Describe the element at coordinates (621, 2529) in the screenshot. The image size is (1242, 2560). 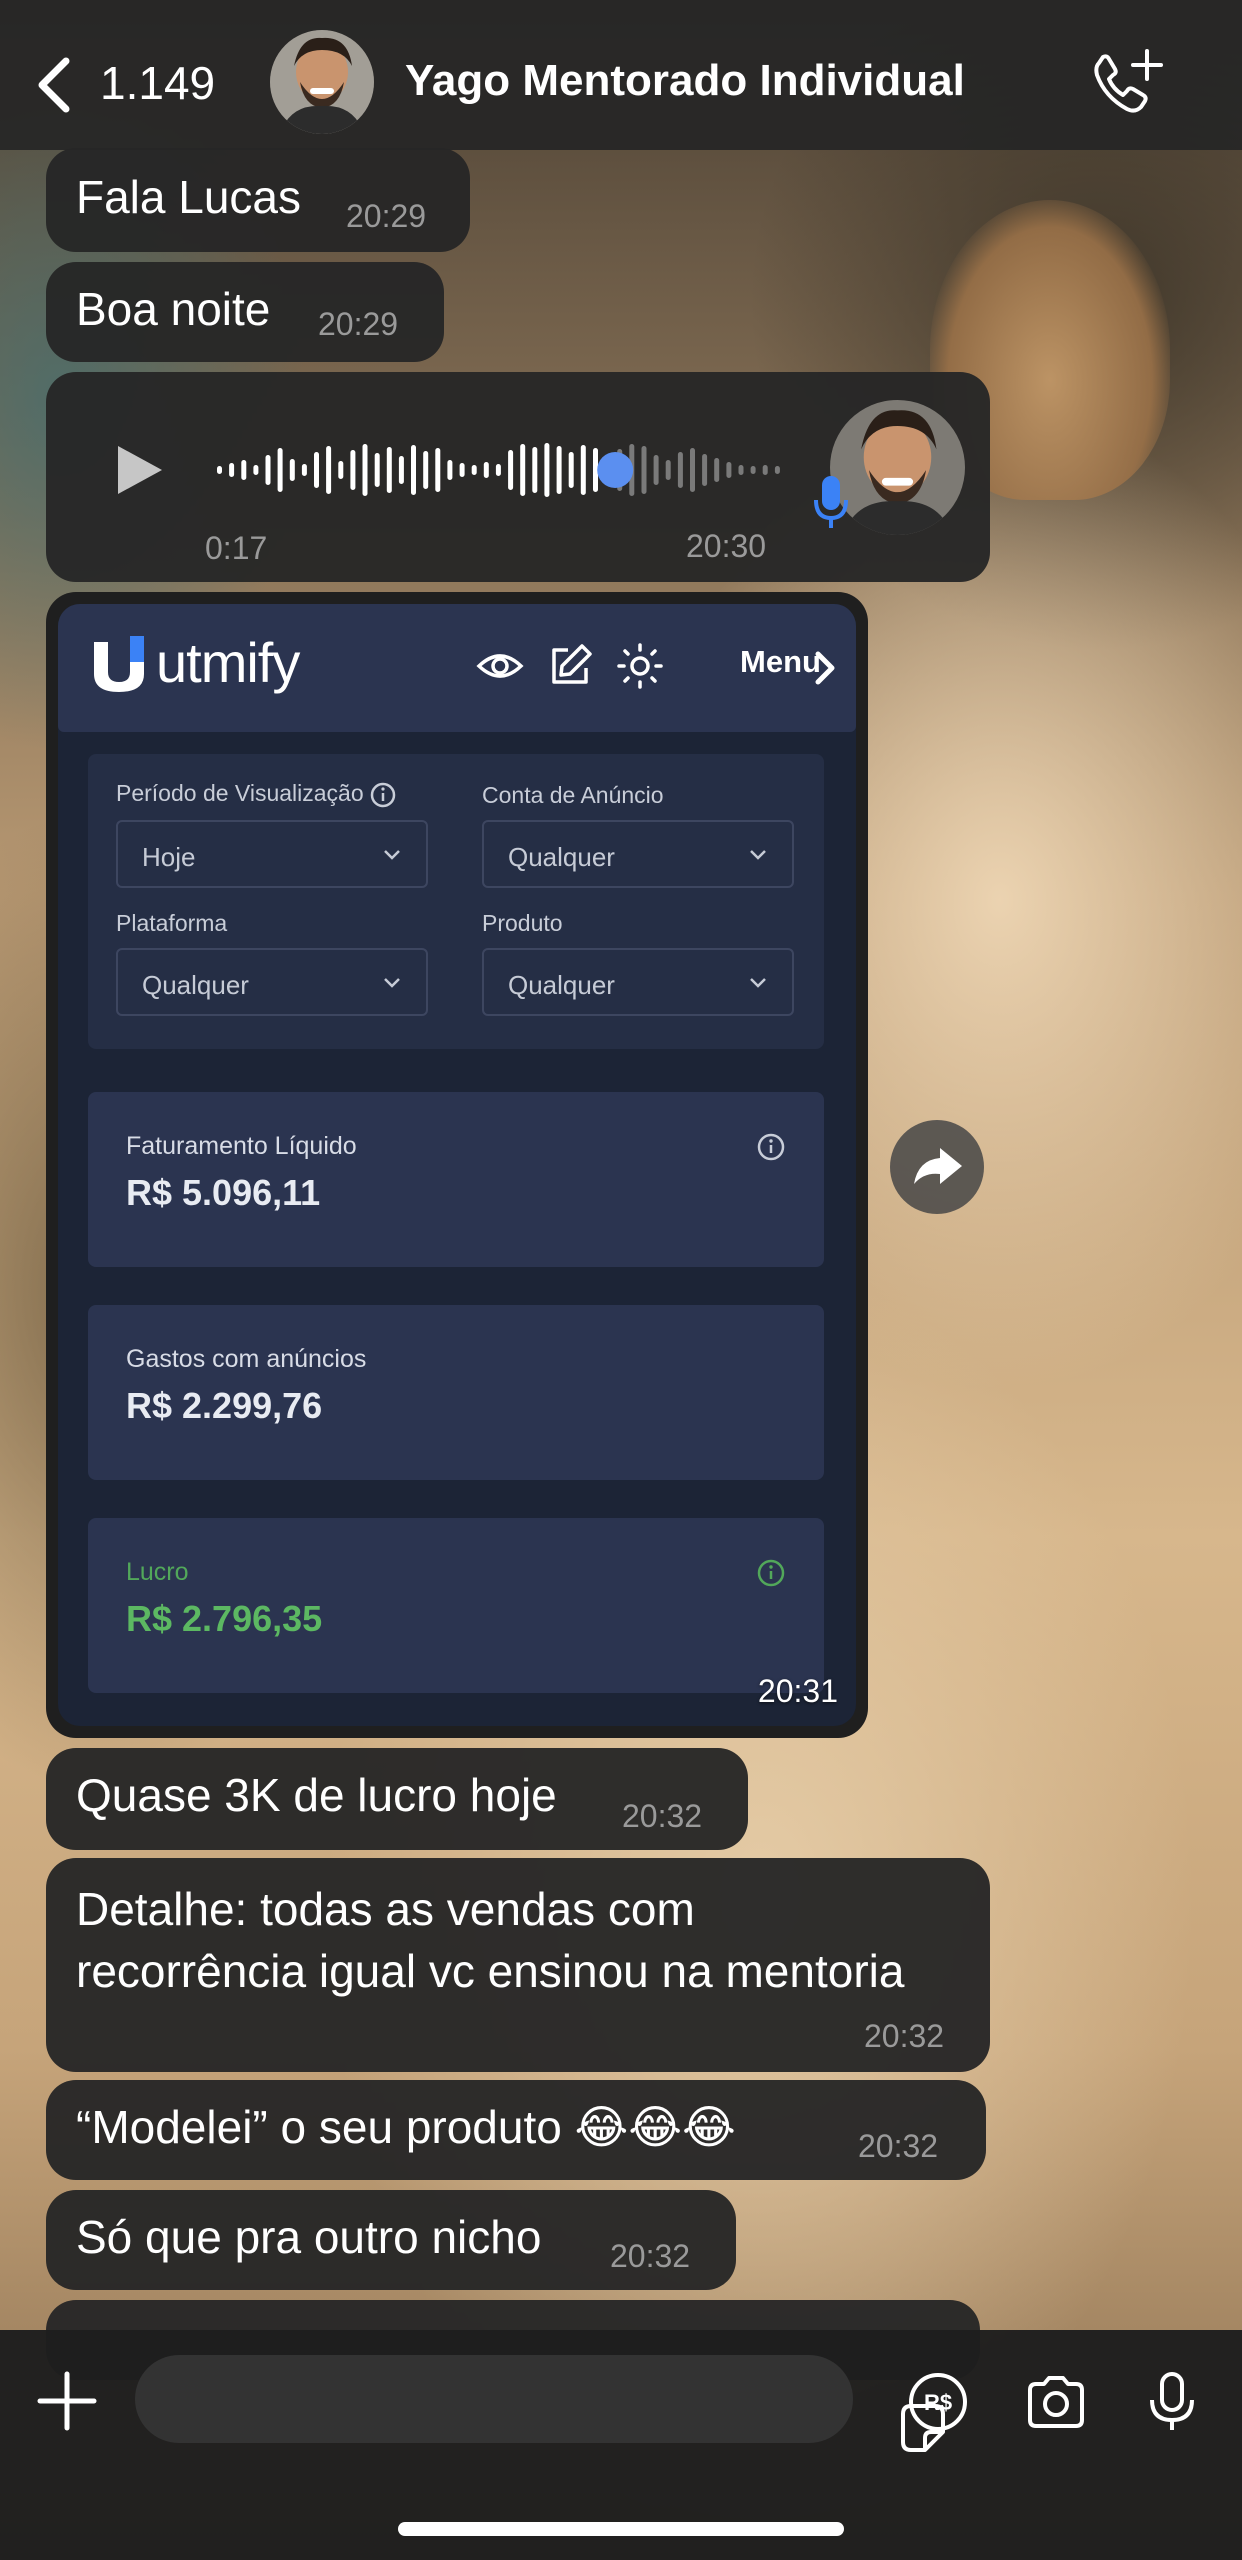
I see `home-indicator` at that location.